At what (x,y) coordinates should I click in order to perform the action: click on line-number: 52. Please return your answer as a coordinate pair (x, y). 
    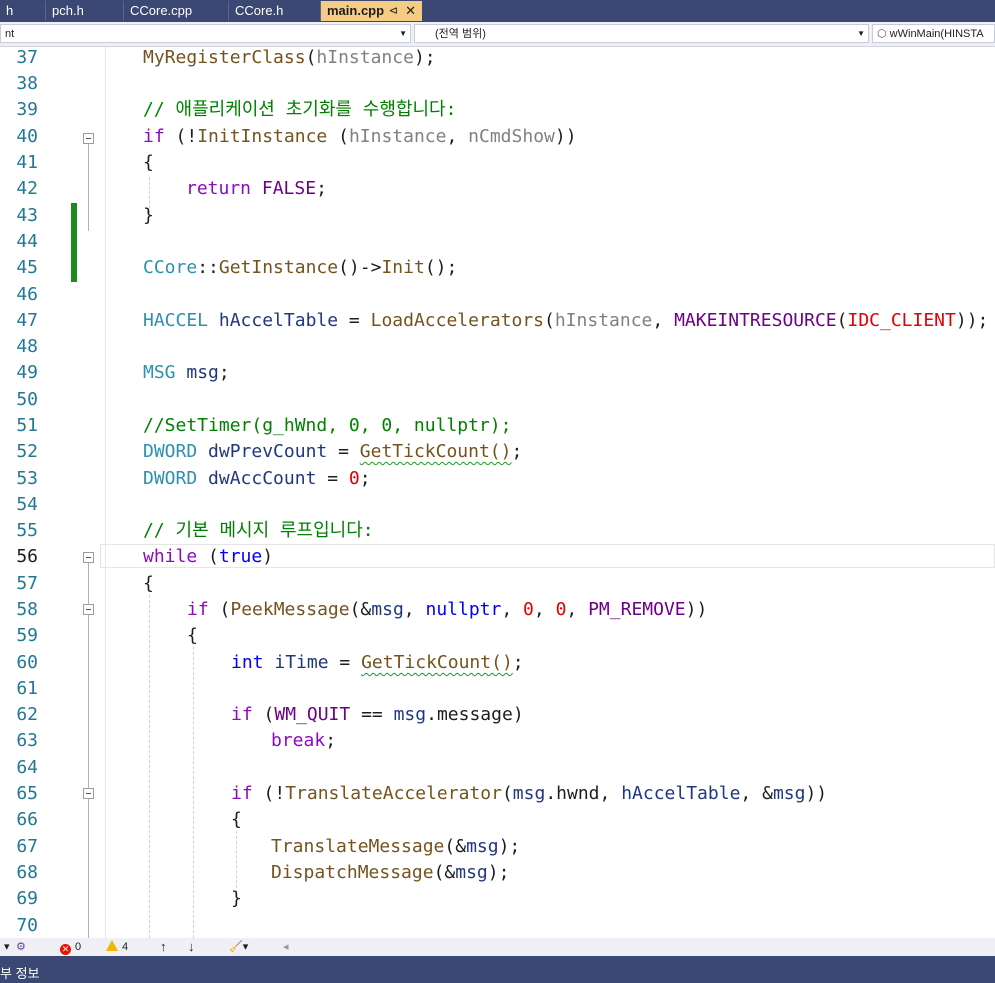
    Looking at the image, I should click on (27, 451).